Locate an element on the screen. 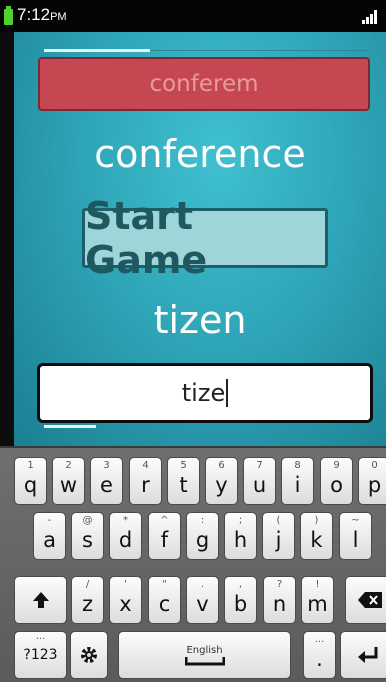  key-hint: ) is located at coordinates (316, 520).